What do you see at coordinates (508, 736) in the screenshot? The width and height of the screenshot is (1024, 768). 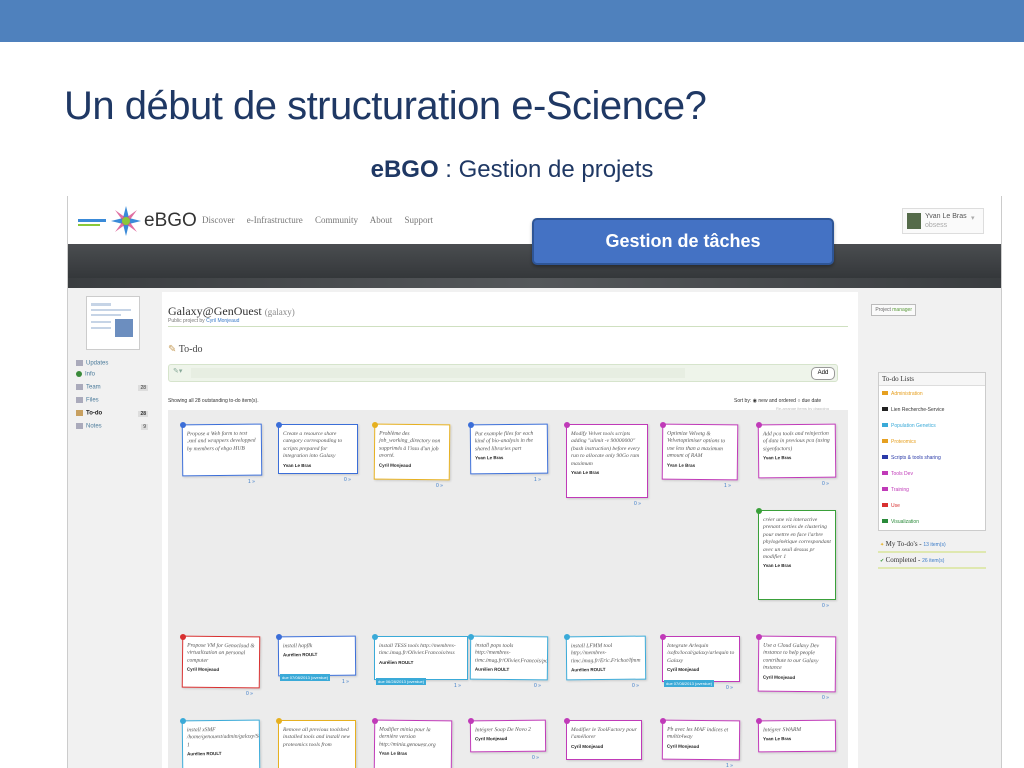 I see `todo-card: Intégrer Soap De Novo 2 Cyril Monjeaud` at bounding box center [508, 736].